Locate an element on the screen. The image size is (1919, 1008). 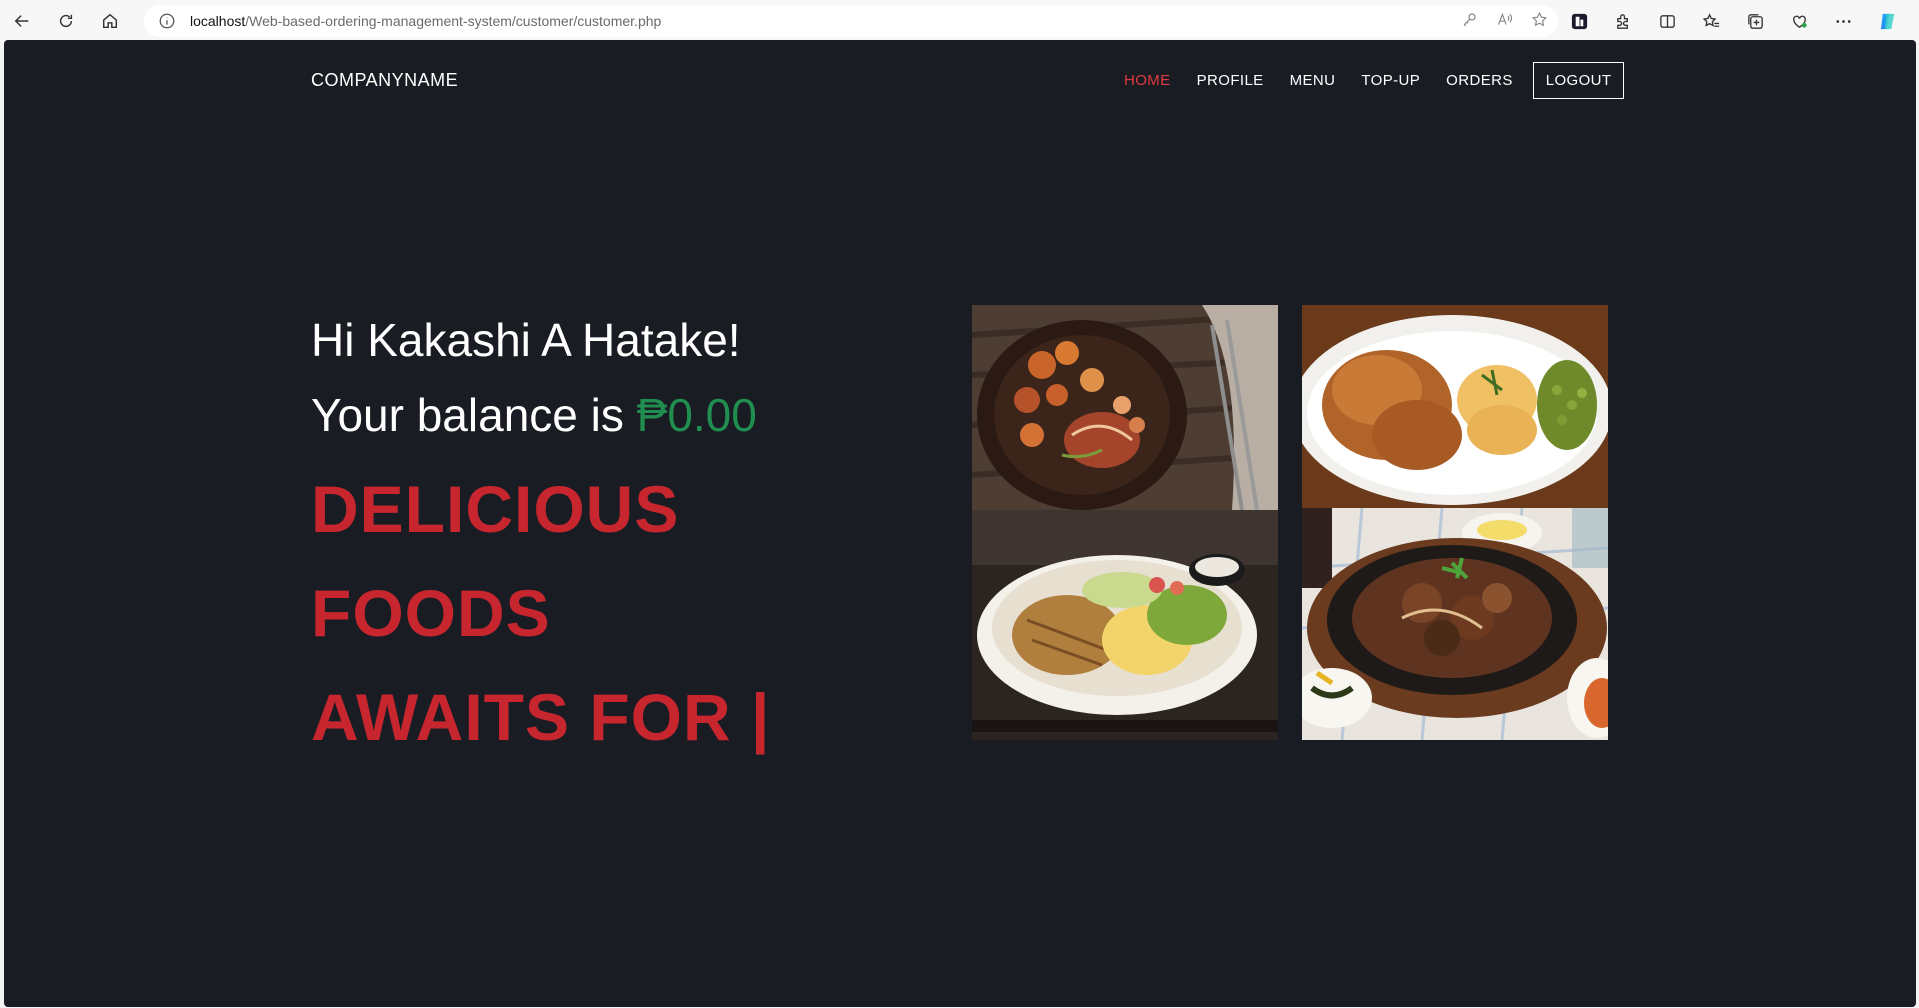
read-aloud-icon is located at coordinates (1504, 21).